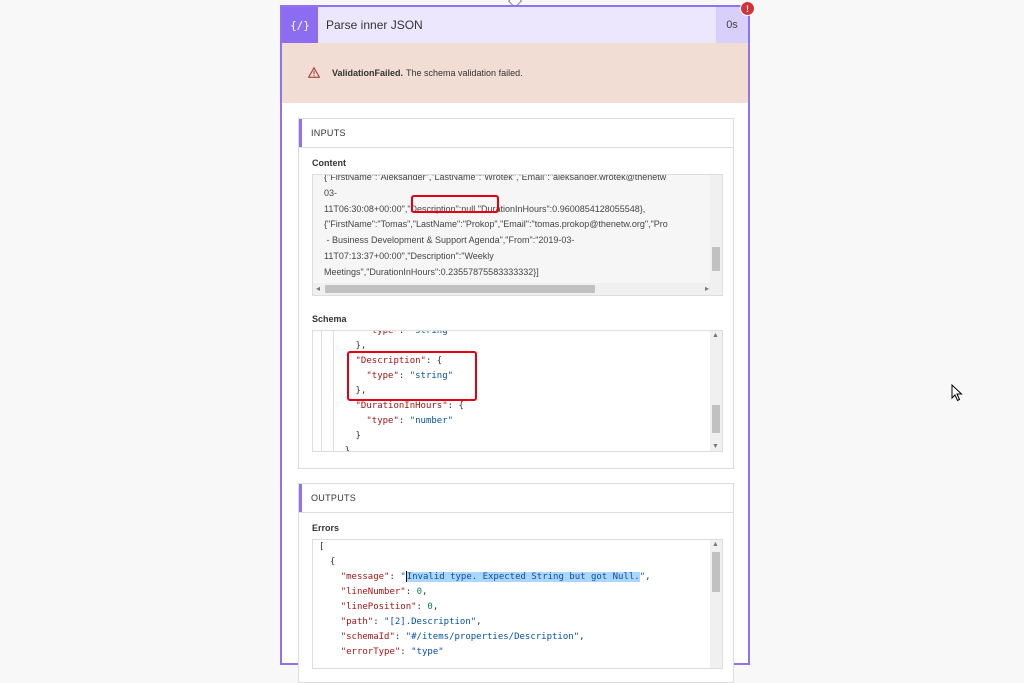 Image resolution: width=1024 pixels, height=683 pixels. I want to click on content-label: Content, so click(329, 163).